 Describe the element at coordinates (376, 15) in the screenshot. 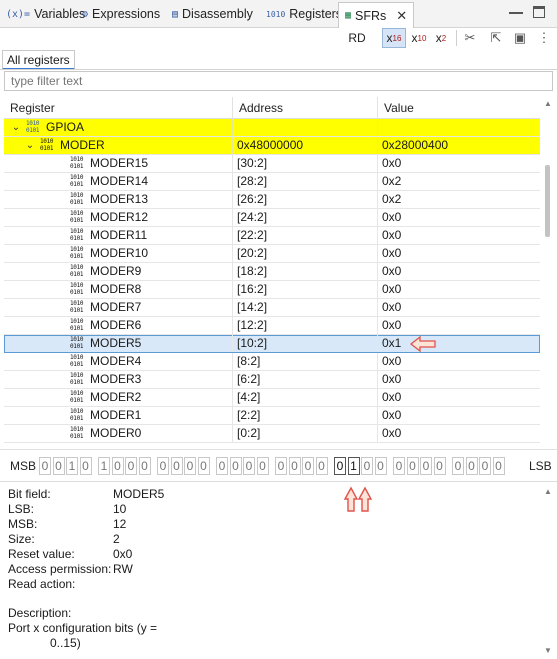

I see `tab-sfrs: ▦ SFRs ✕` at that location.